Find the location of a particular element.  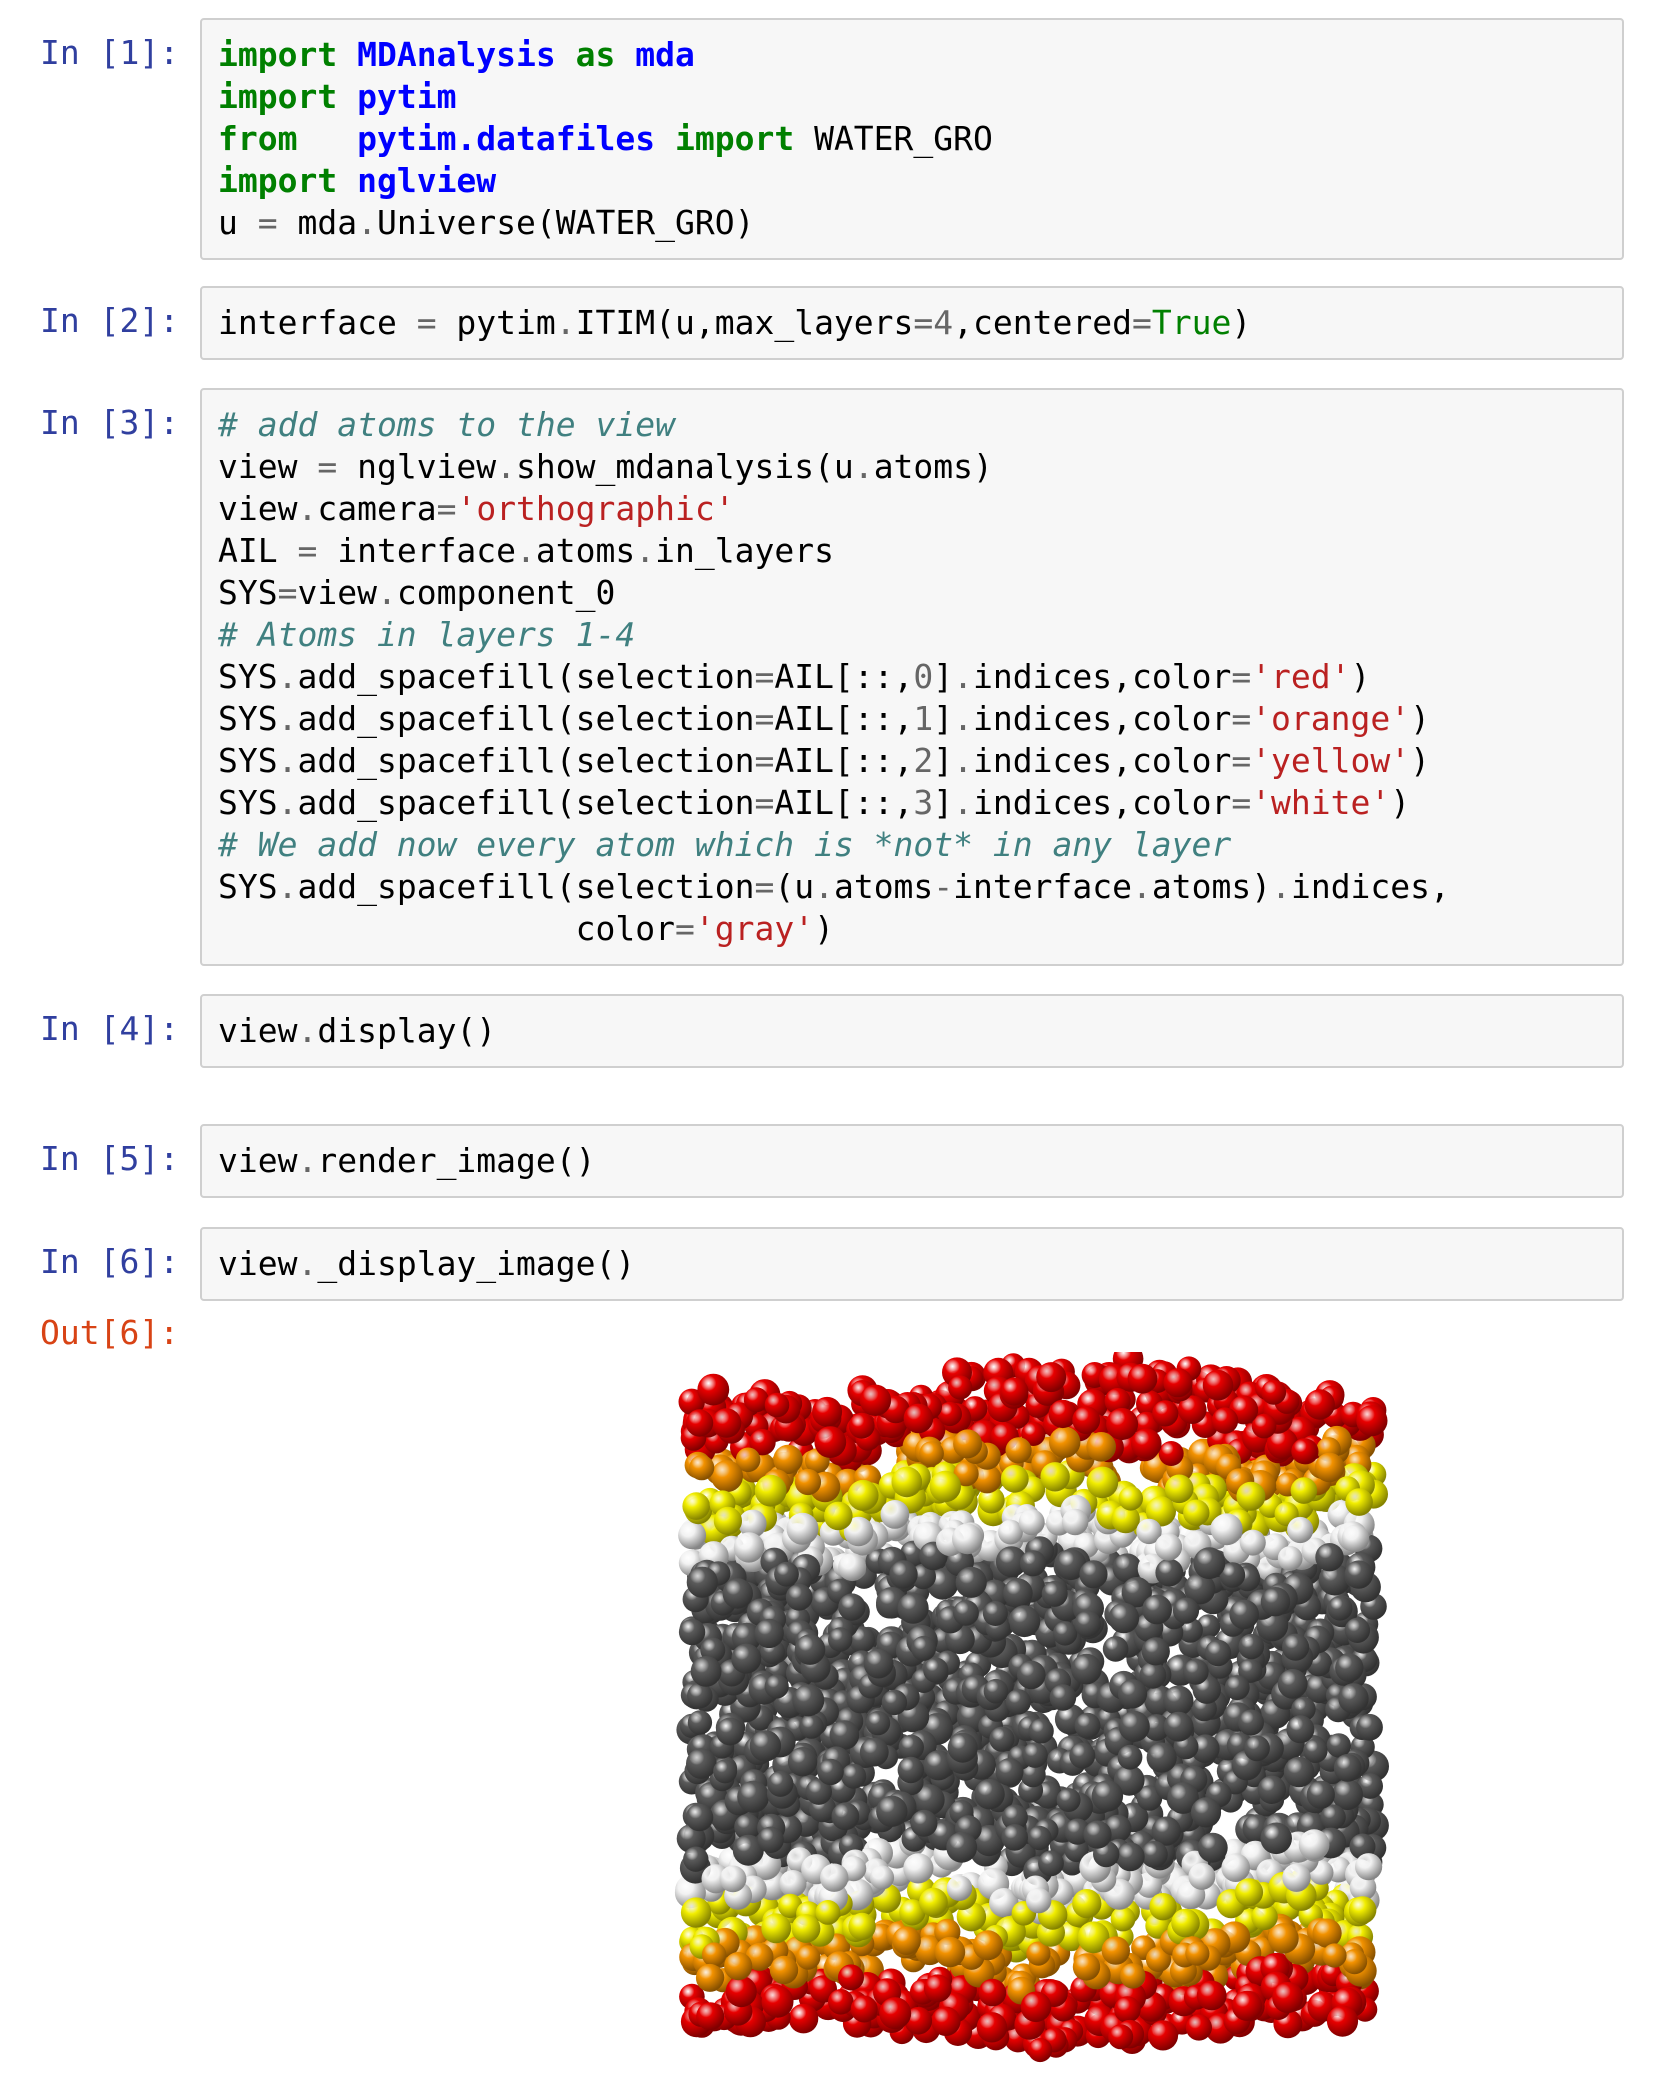

code-line: AIL = interface.atoms.in_layers is located at coordinates (920, 551).